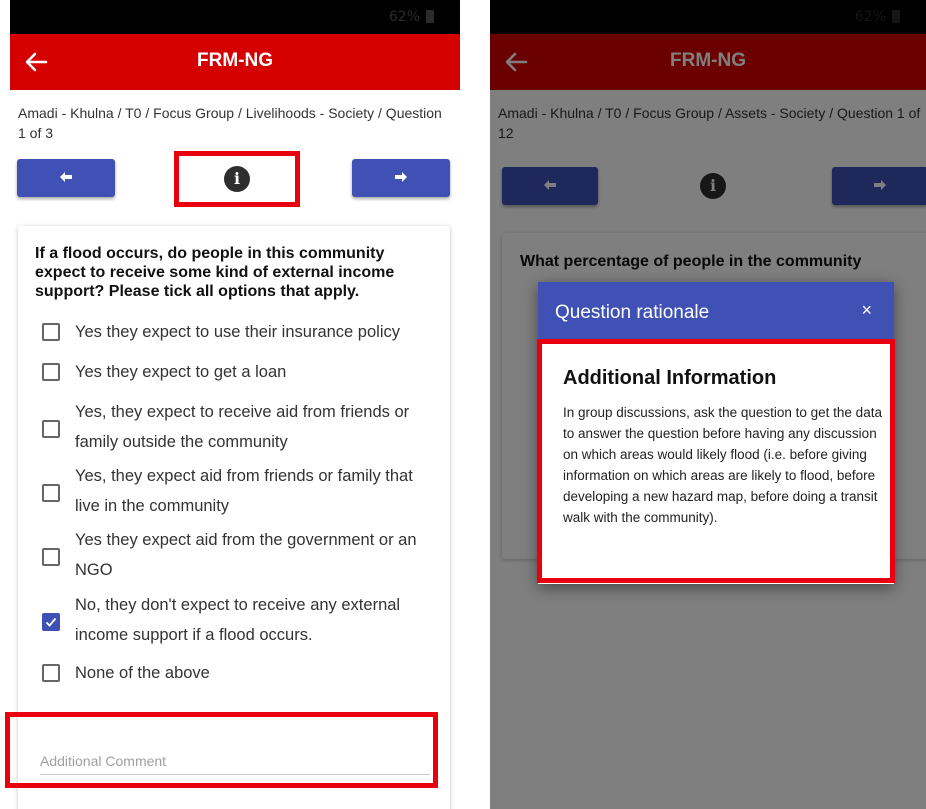 This screenshot has width=926, height=809. What do you see at coordinates (237, 179) in the screenshot?
I see `info-highlight-box` at bounding box center [237, 179].